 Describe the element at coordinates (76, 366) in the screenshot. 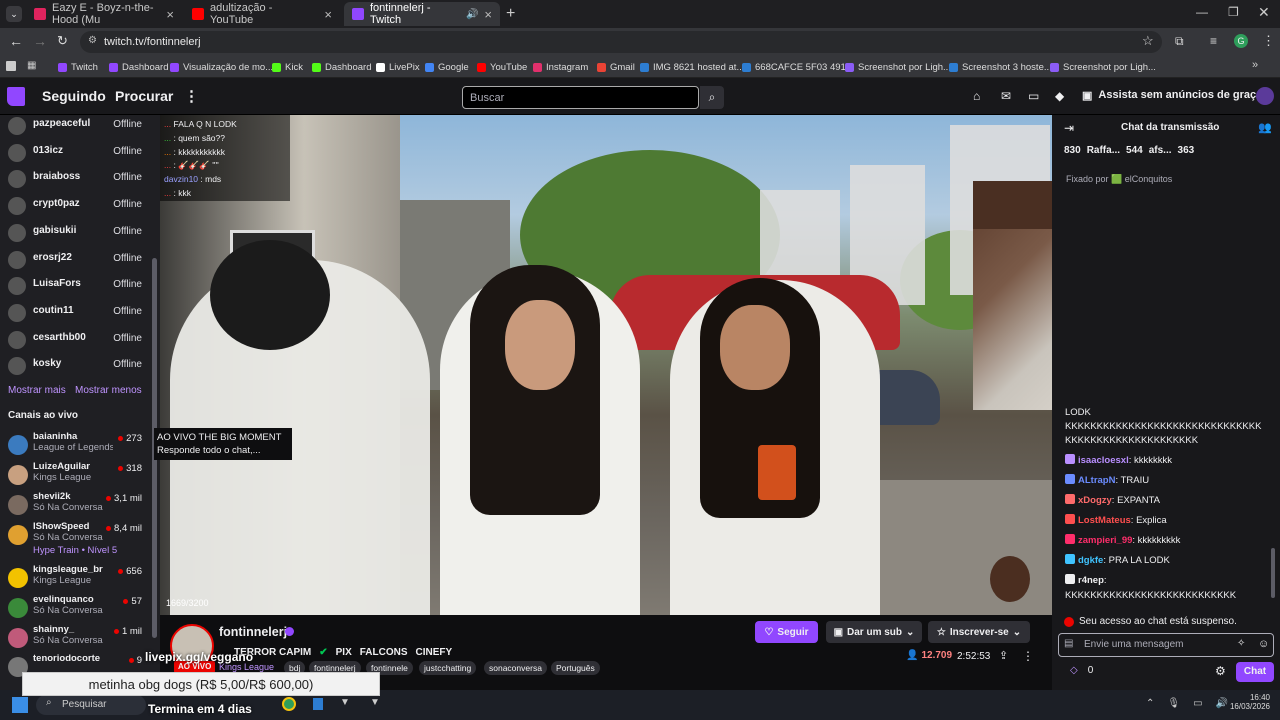

I see `followed-channel-item: kosky Offline` at that location.